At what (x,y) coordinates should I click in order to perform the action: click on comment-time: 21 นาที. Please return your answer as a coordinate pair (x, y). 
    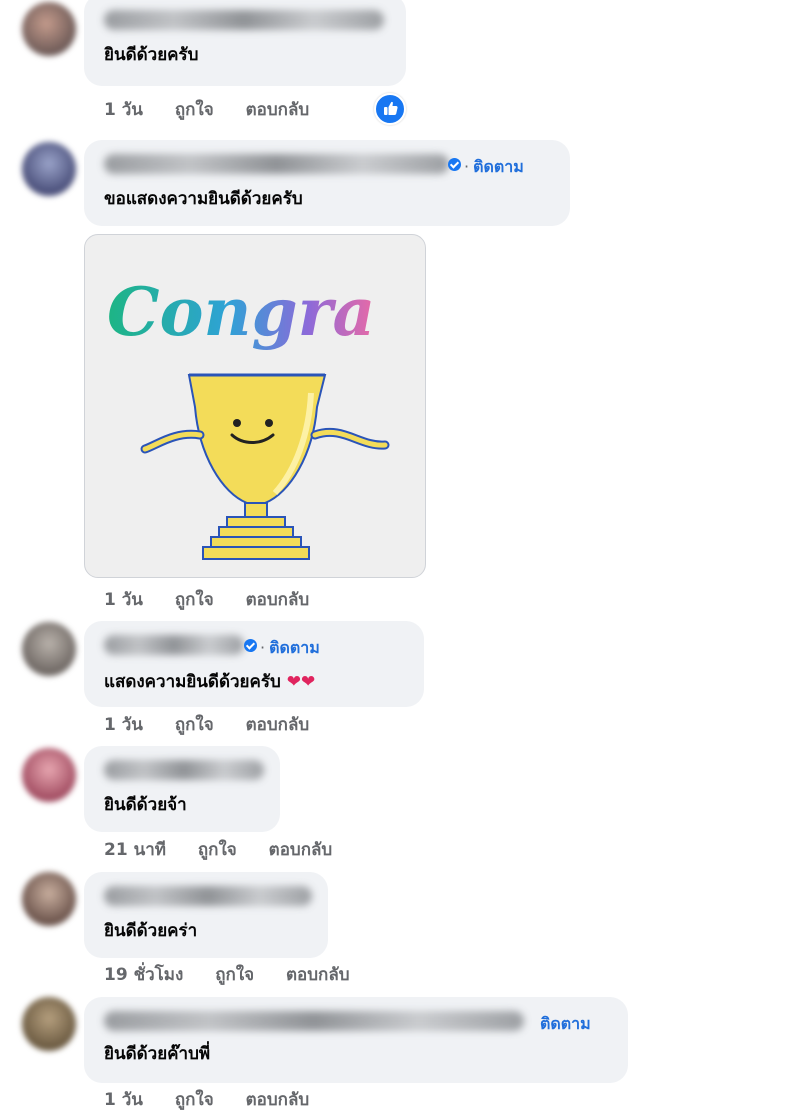
    Looking at the image, I should click on (135, 850).